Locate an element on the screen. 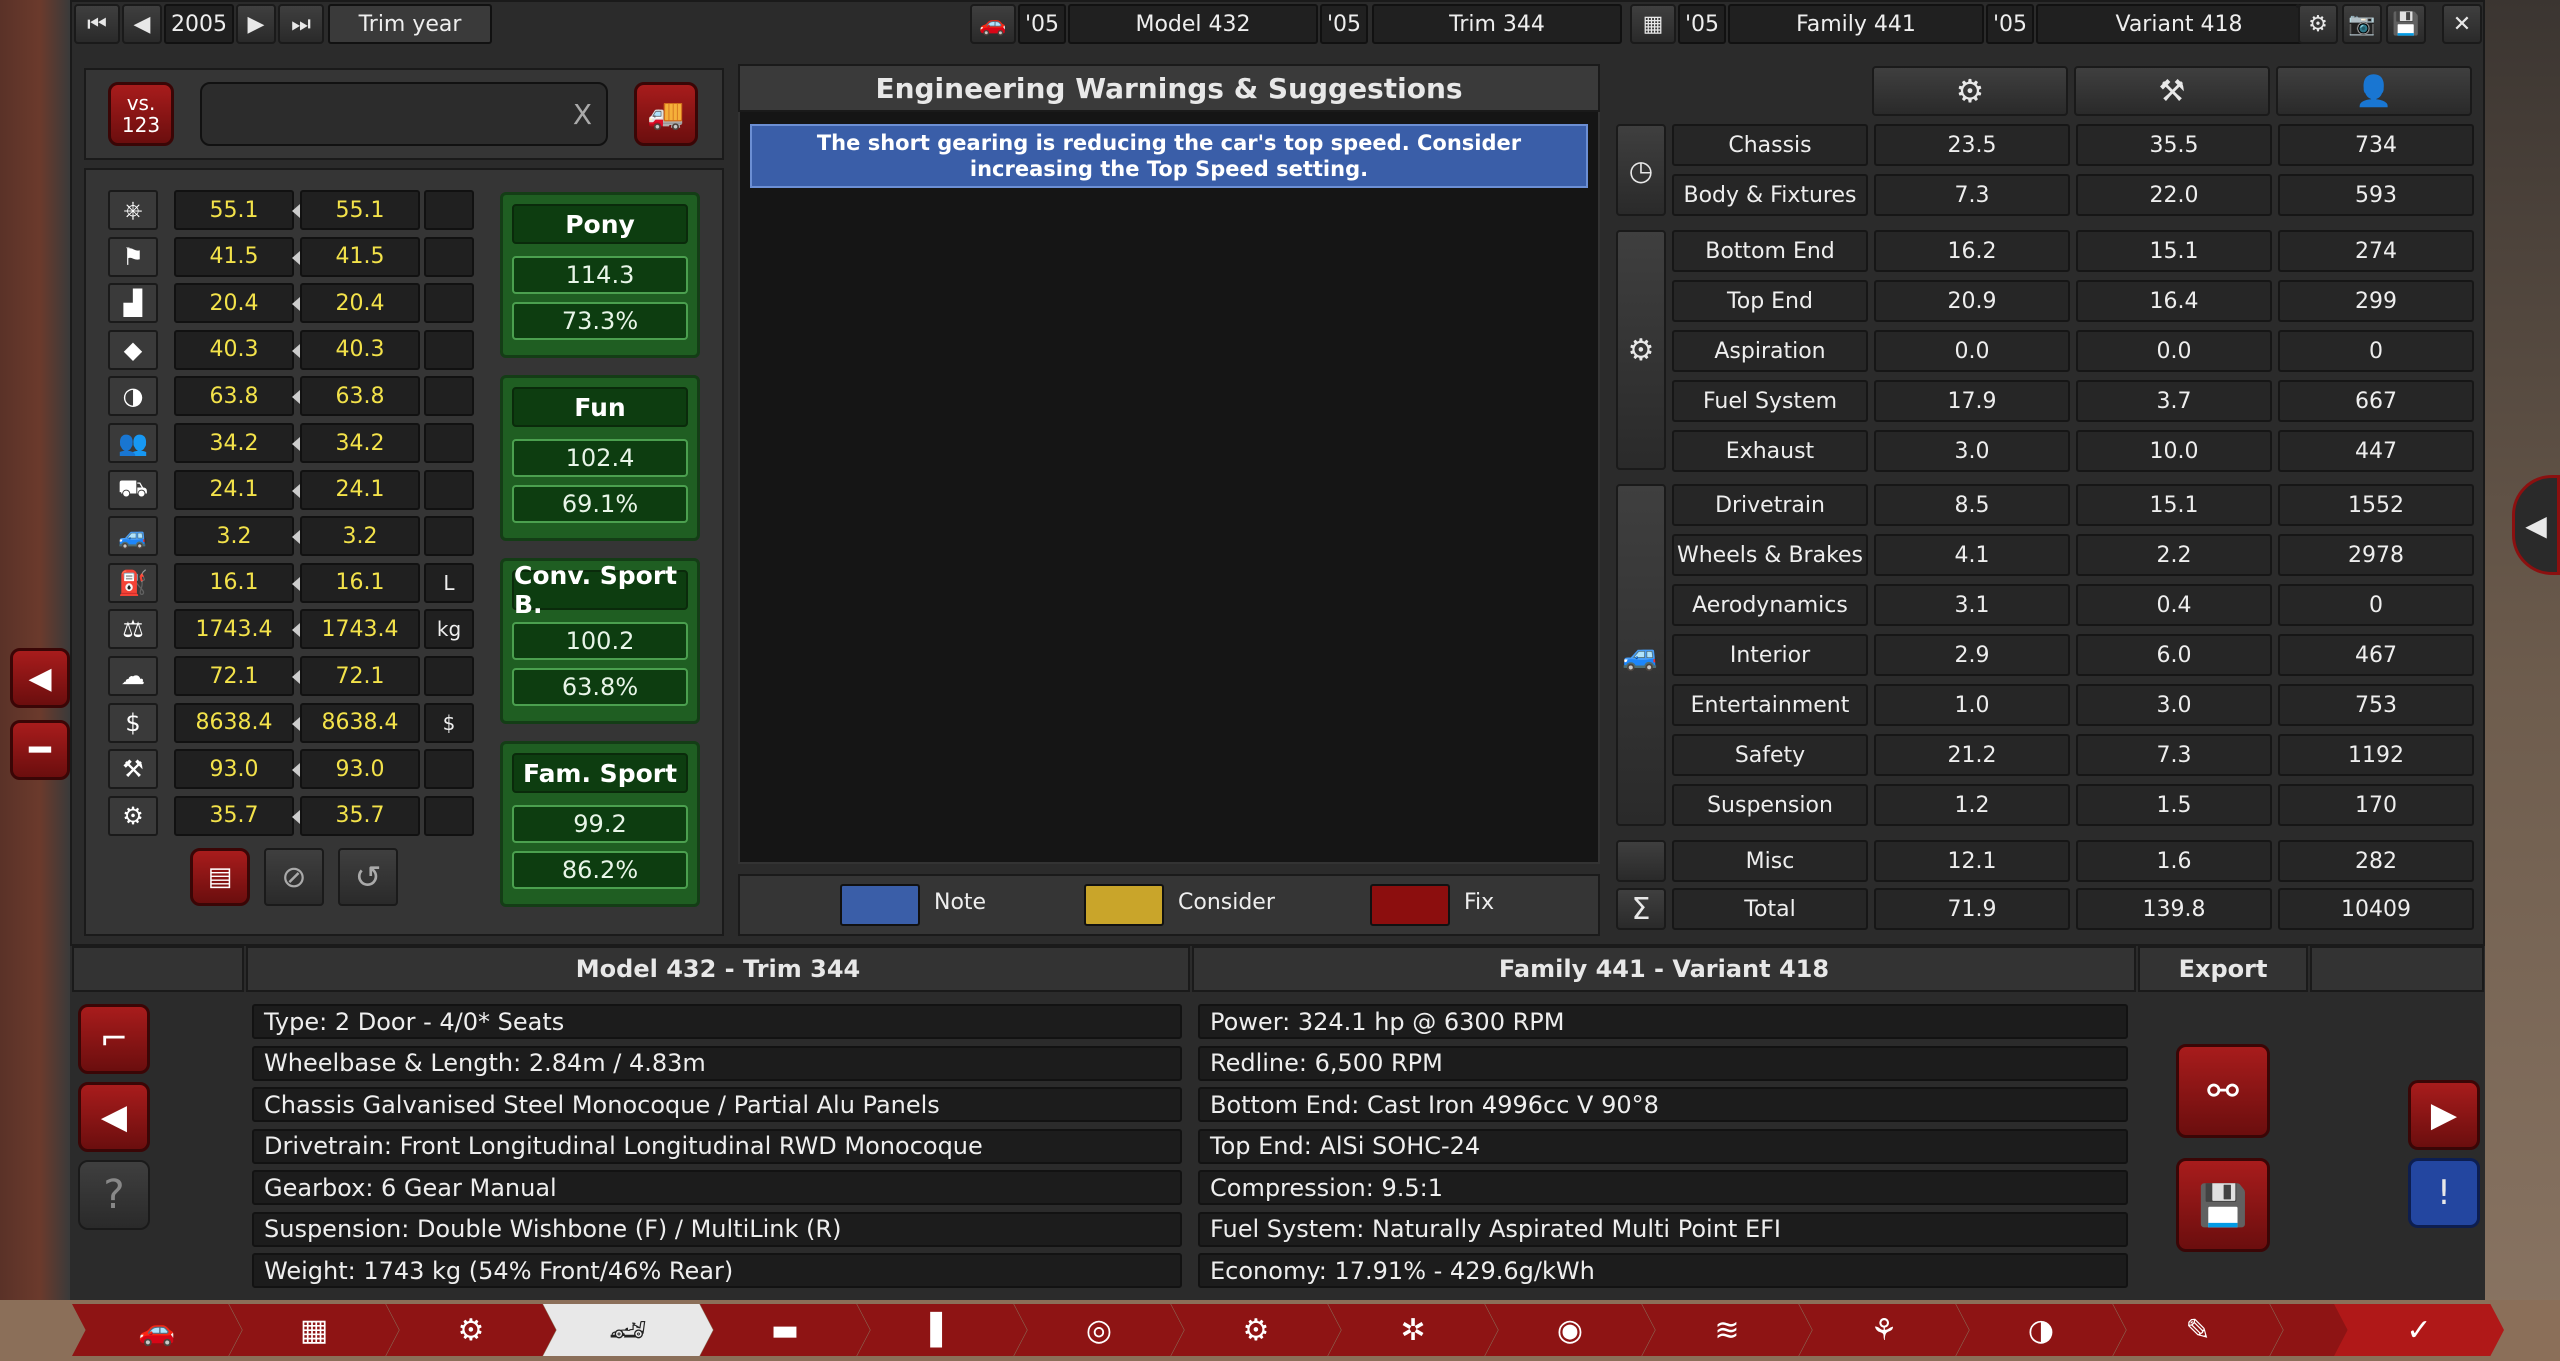 Image resolution: width=2560 pixels, height=1361 pixels. car-select-button: 🚚 is located at coordinates (666, 114).